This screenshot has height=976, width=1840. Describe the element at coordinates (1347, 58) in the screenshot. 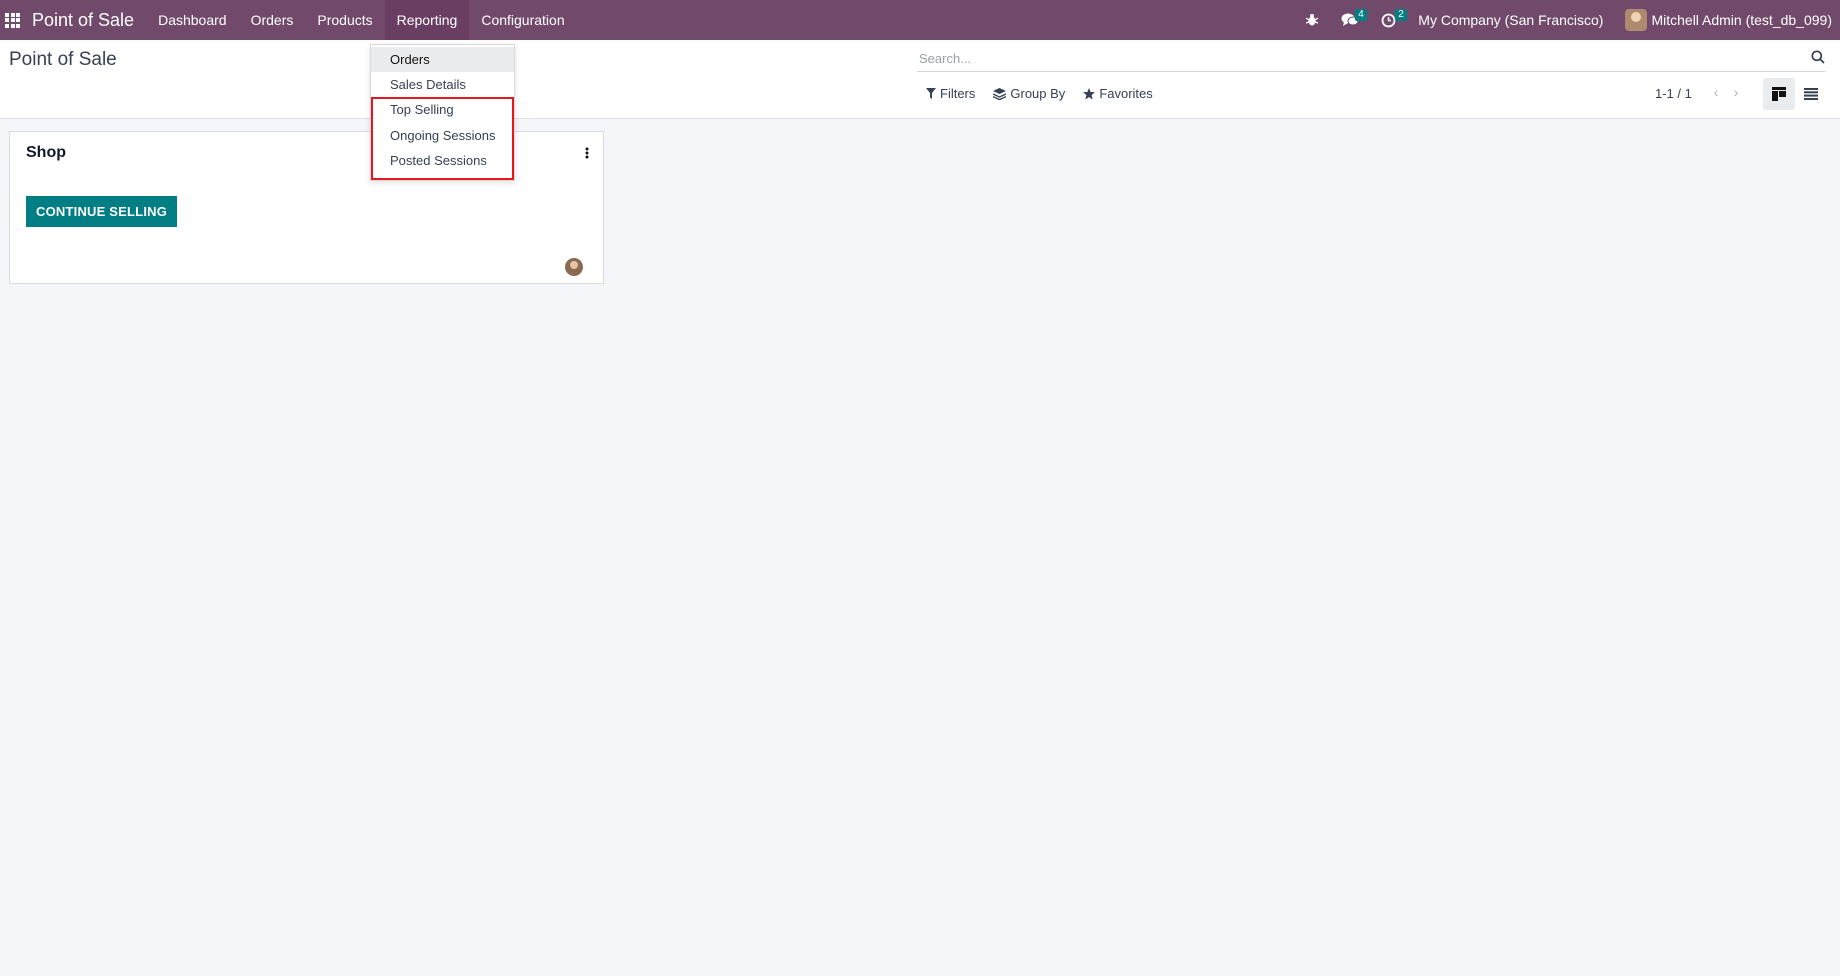

I see `search-input` at that location.